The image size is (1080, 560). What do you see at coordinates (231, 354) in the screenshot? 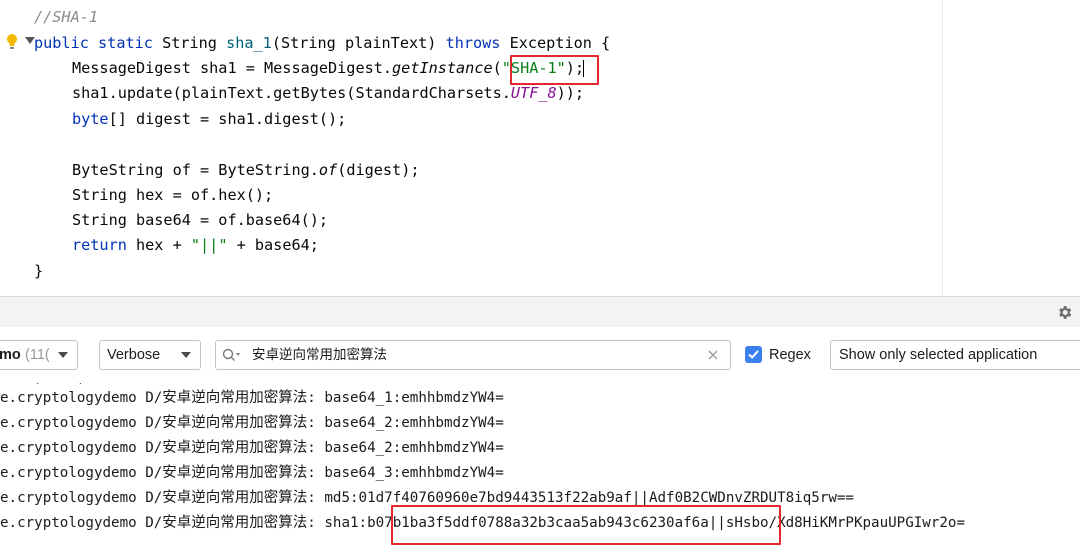
I see `search-icon` at bounding box center [231, 354].